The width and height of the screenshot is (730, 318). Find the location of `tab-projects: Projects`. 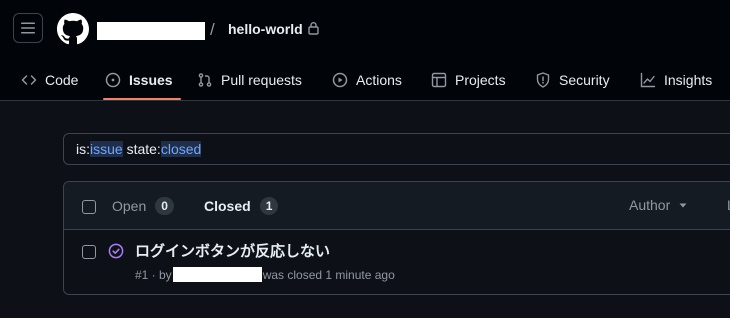

tab-projects: Projects is located at coordinates (468, 80).